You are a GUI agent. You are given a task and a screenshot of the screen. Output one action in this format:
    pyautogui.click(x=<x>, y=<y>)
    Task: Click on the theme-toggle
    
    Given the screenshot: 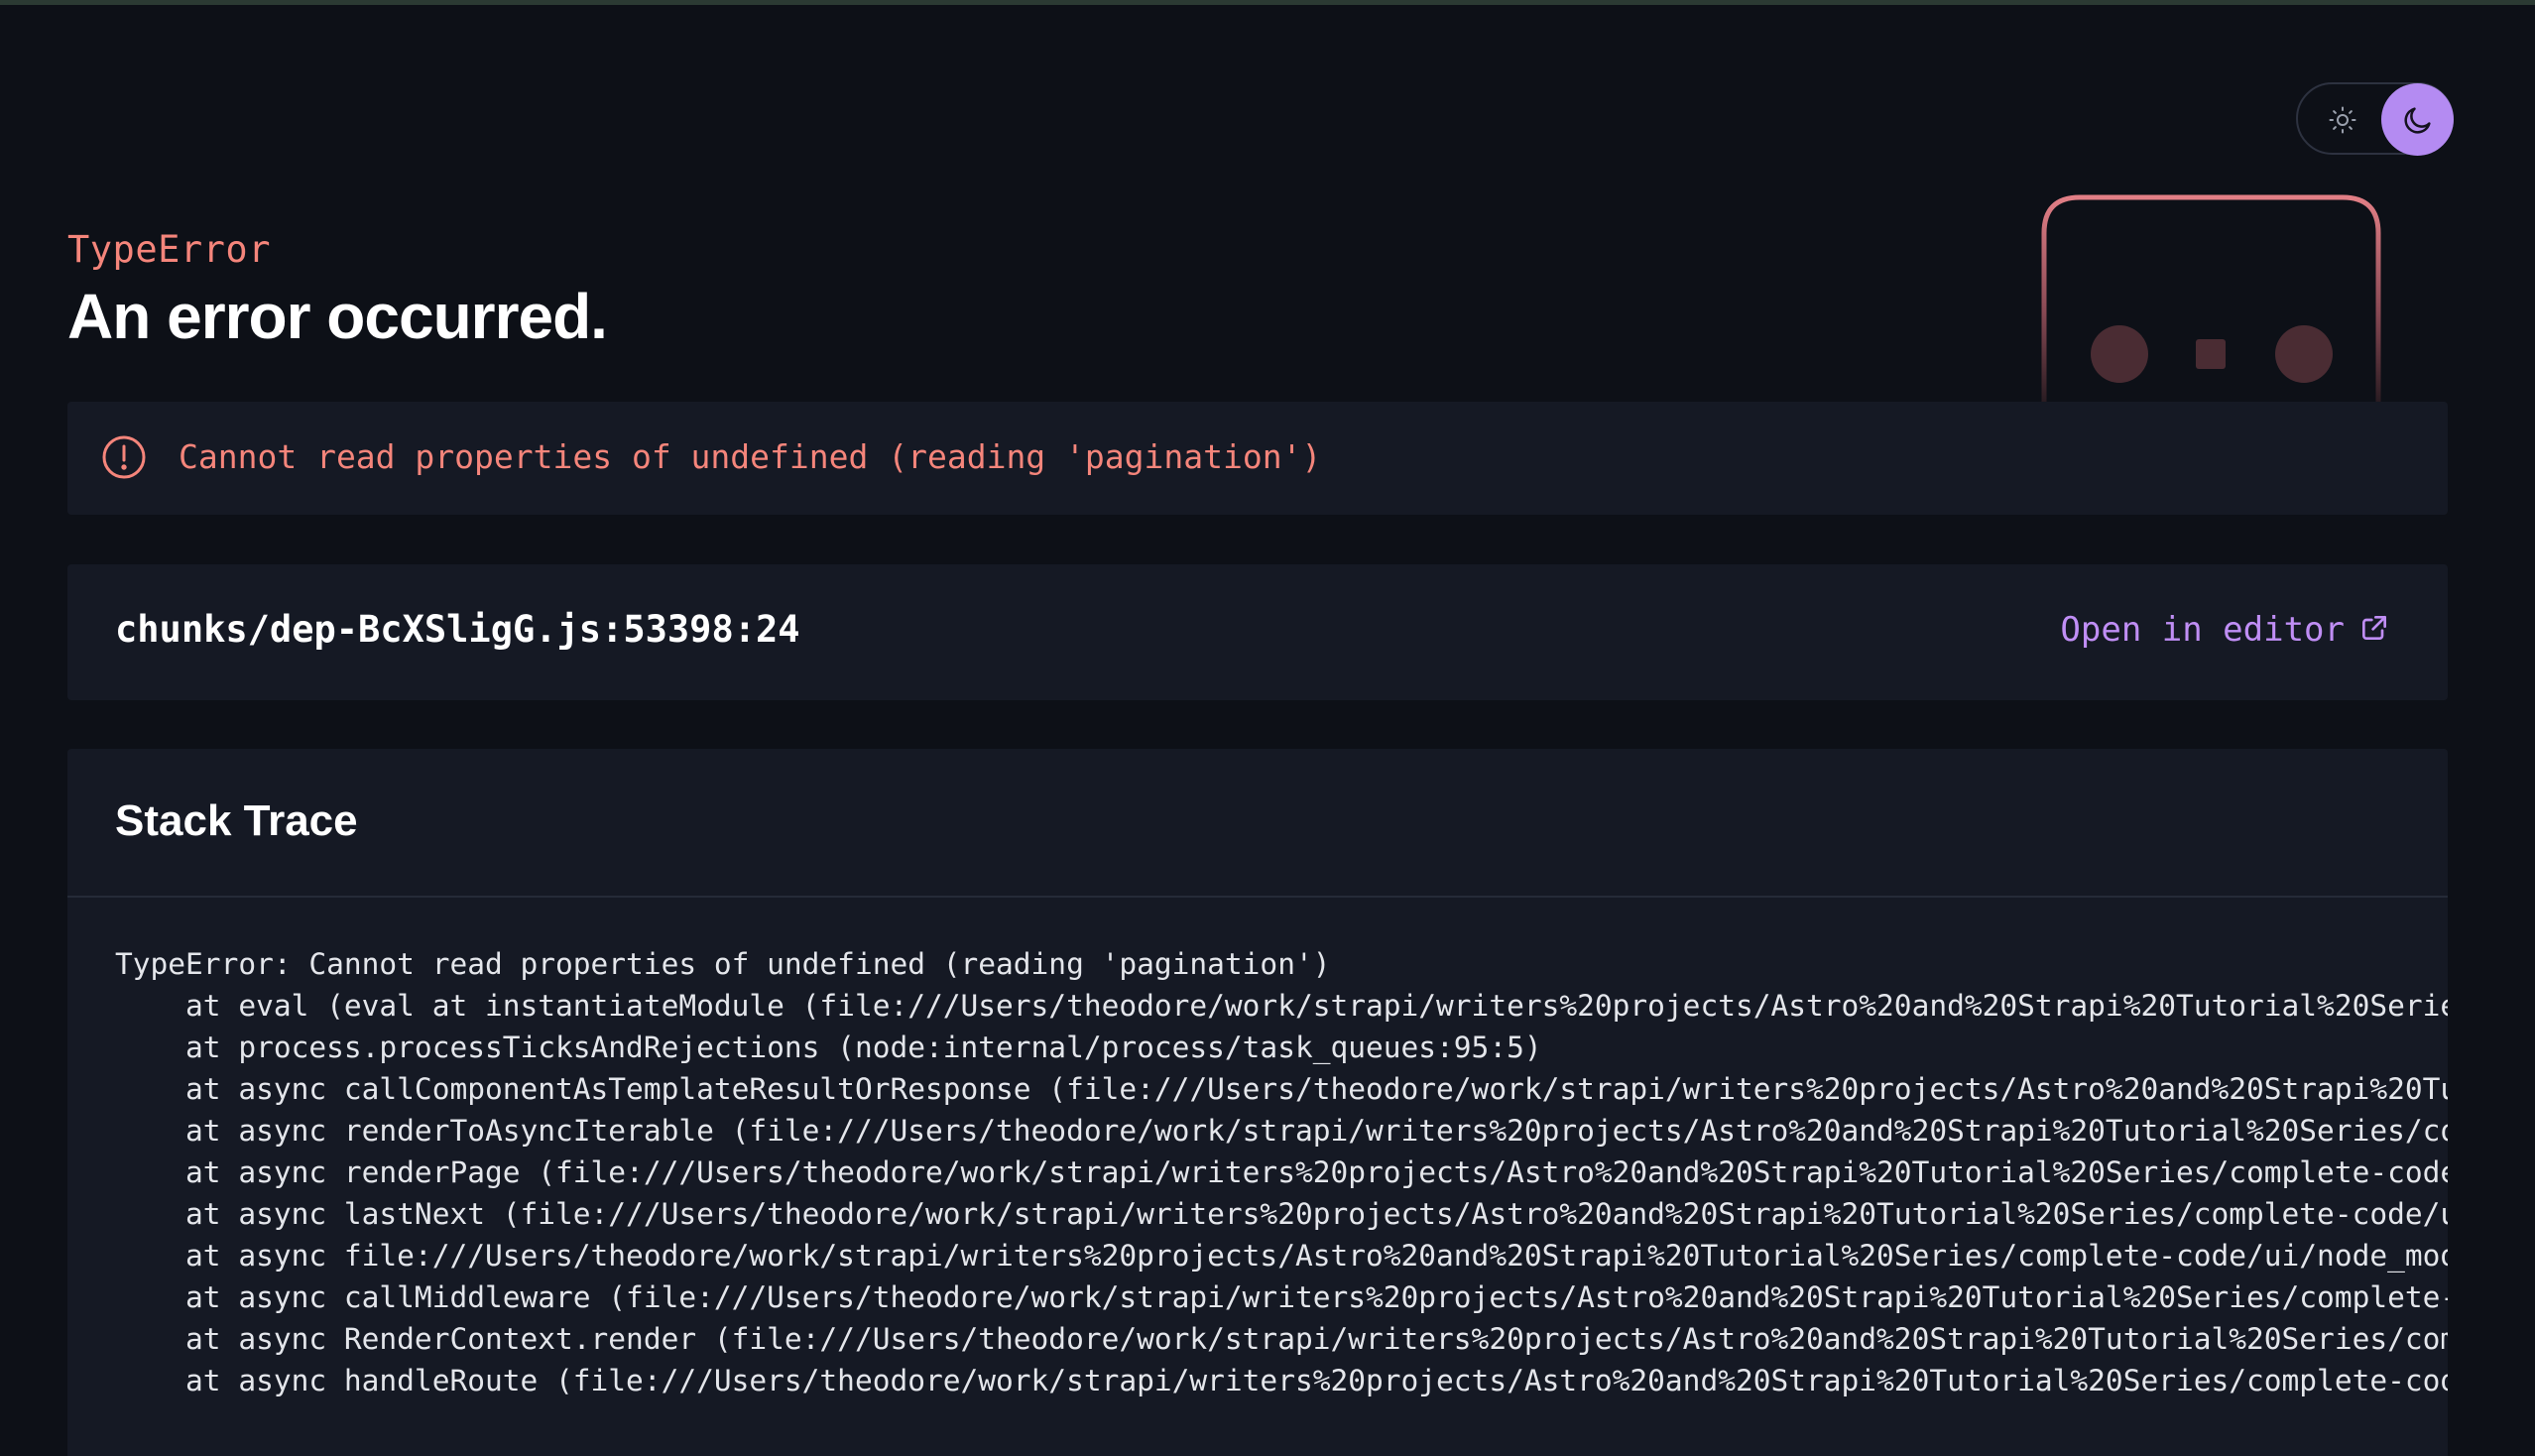 What is the action you would take?
    pyautogui.click(x=2375, y=119)
    